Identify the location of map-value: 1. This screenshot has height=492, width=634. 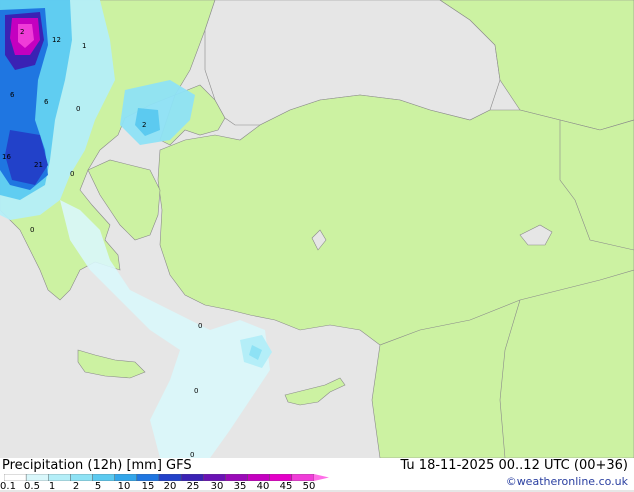
(84, 46).